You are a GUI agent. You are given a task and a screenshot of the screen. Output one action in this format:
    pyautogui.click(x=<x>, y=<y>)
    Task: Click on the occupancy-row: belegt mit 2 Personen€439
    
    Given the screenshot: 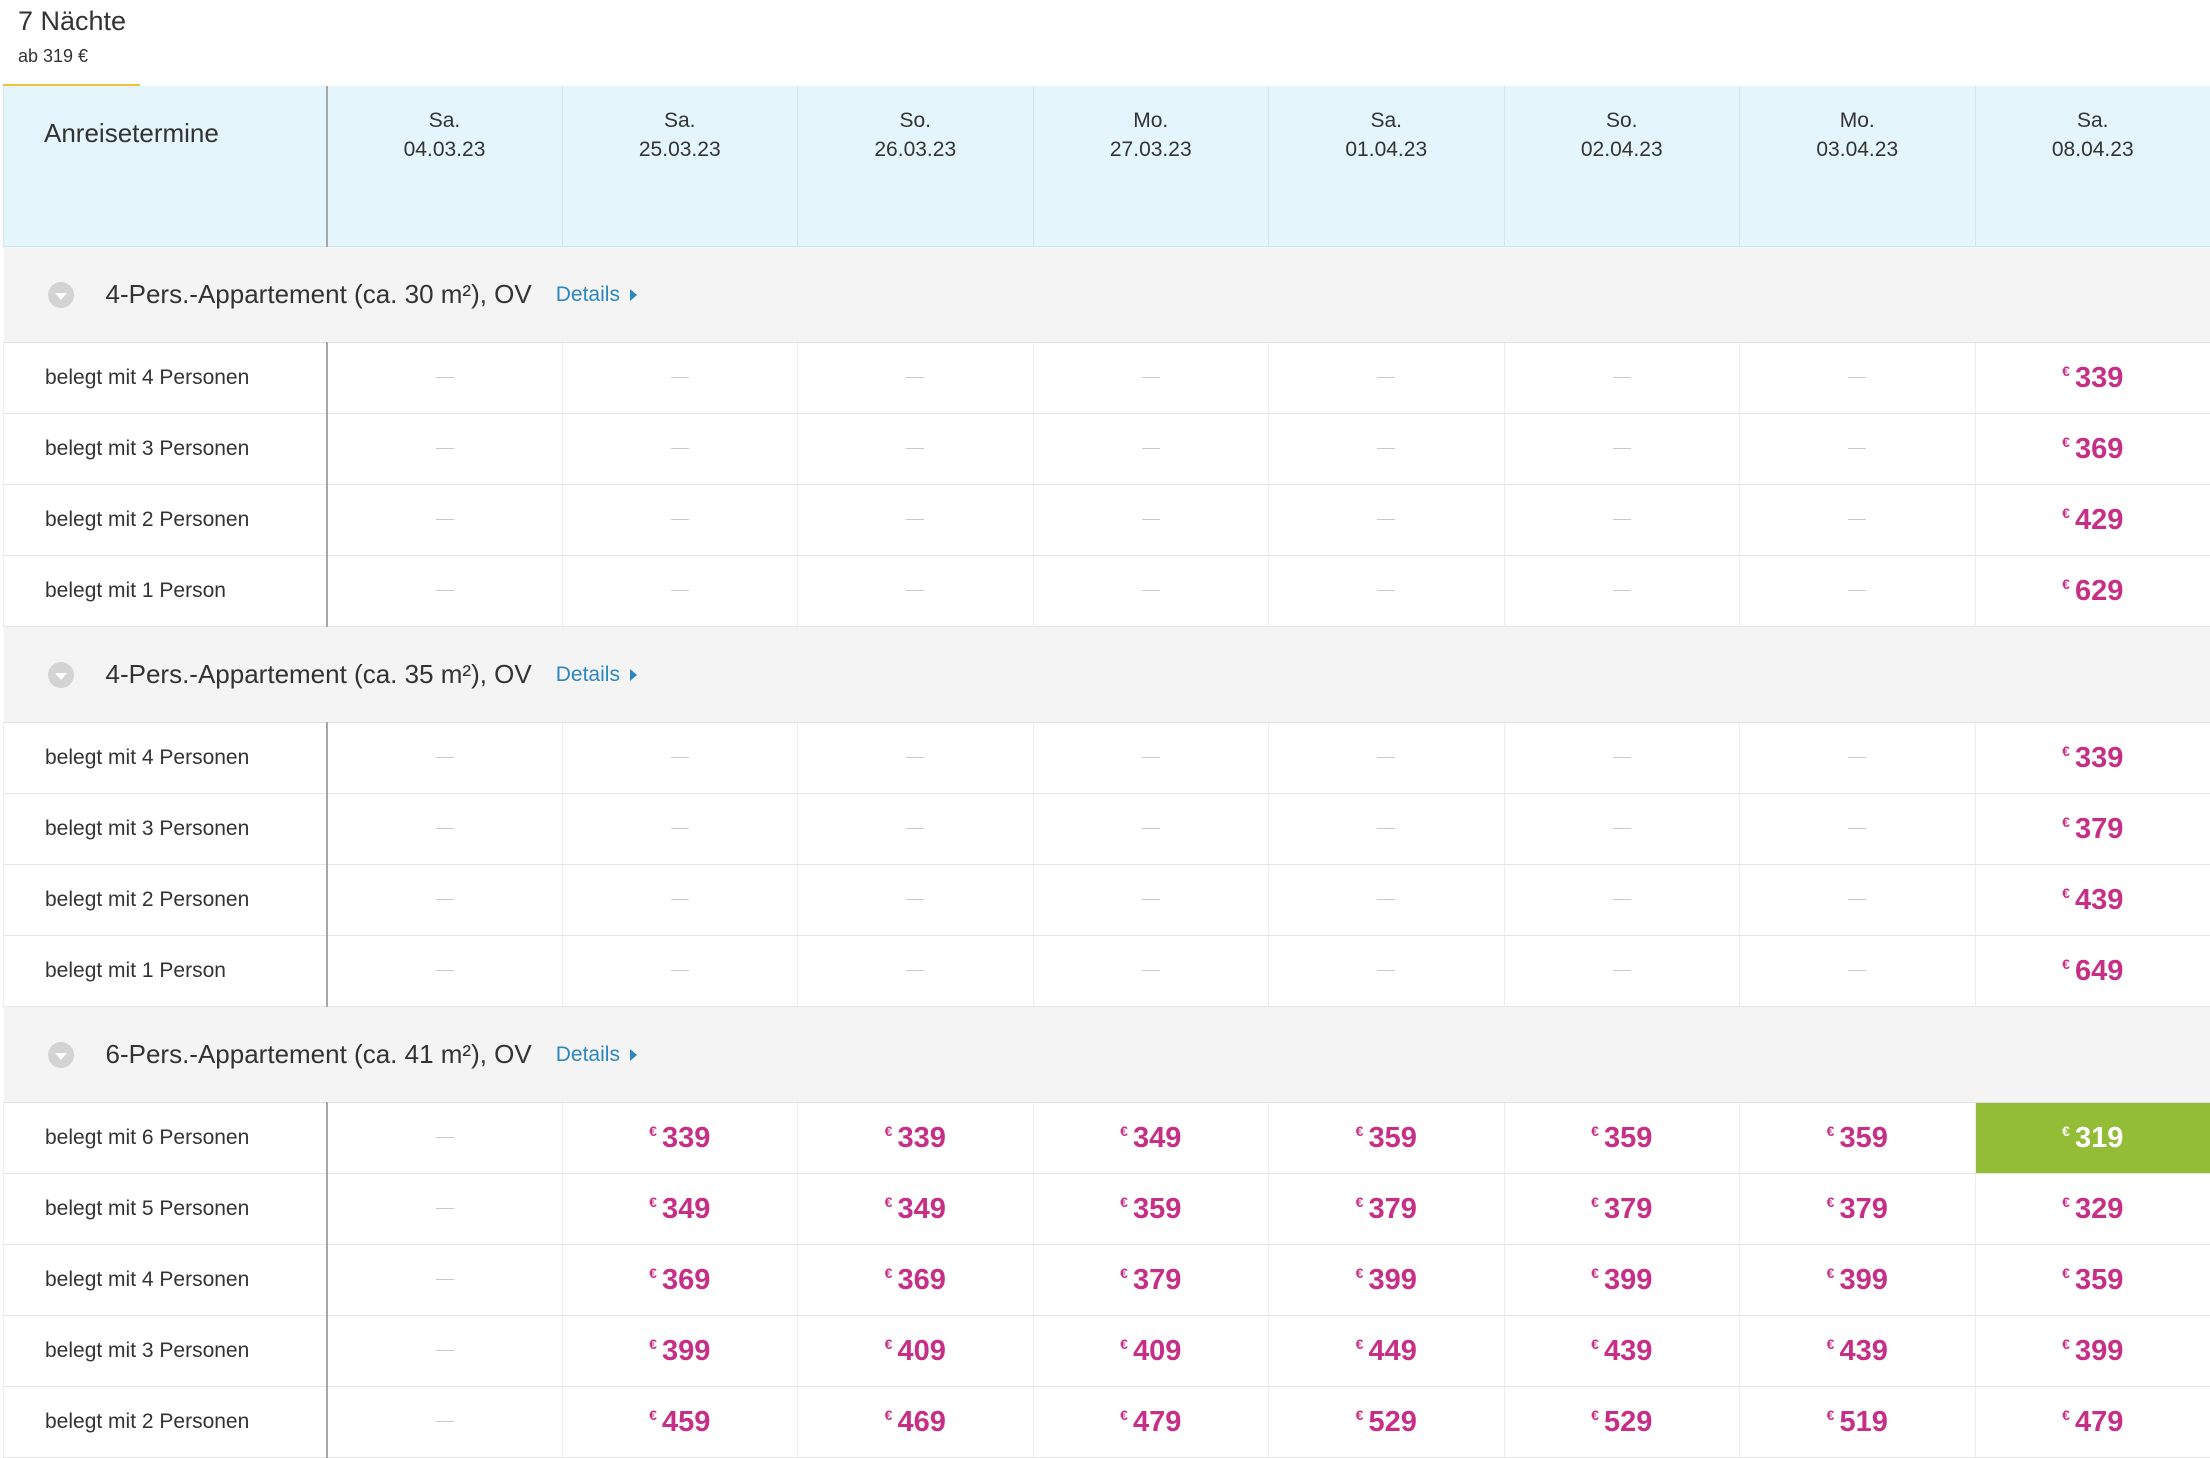 What is the action you would take?
    pyautogui.click(x=1107, y=900)
    